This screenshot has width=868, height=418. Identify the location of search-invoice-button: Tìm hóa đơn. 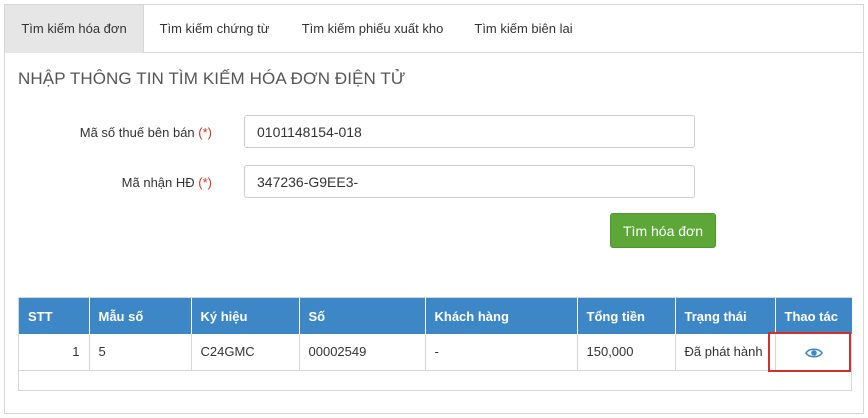
(663, 230).